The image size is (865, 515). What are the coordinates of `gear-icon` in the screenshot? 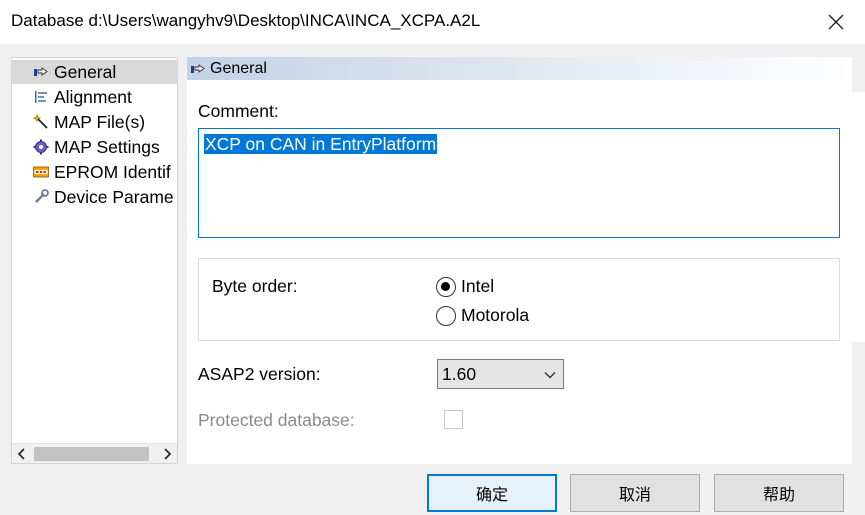 It's located at (41, 147).